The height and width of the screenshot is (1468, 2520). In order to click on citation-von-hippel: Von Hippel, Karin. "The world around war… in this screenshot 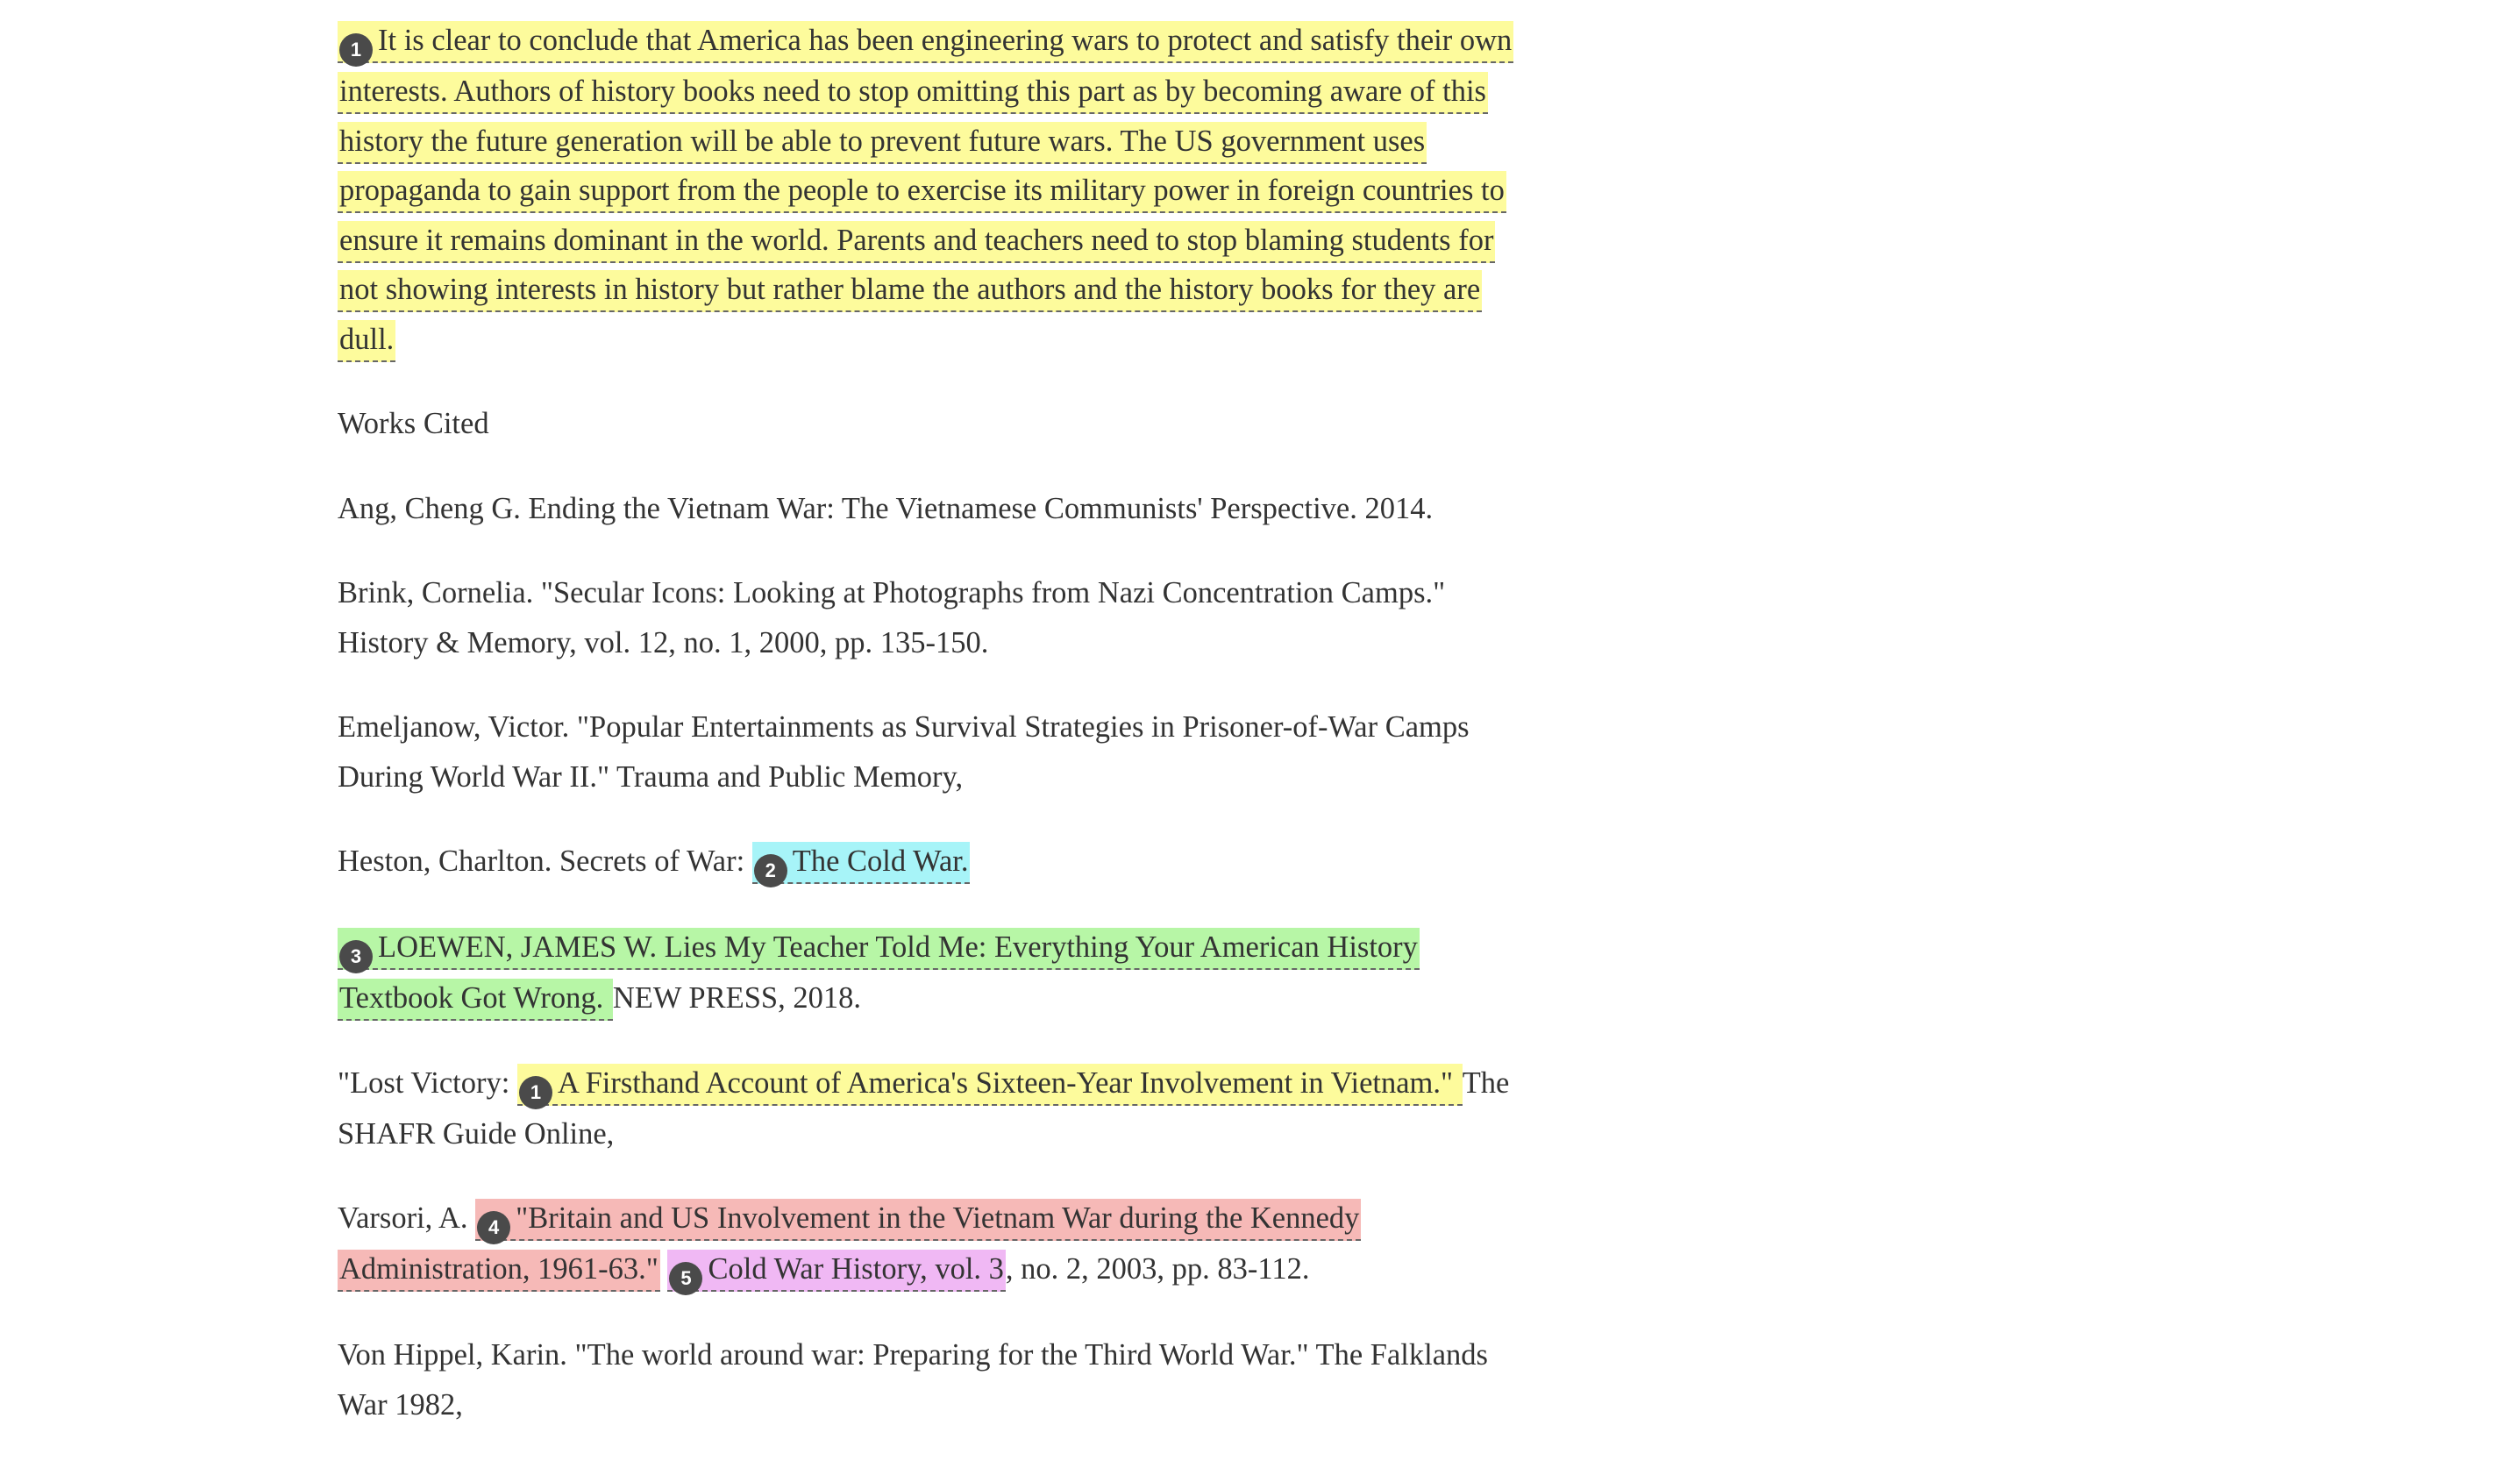, I will do `click(913, 1380)`.